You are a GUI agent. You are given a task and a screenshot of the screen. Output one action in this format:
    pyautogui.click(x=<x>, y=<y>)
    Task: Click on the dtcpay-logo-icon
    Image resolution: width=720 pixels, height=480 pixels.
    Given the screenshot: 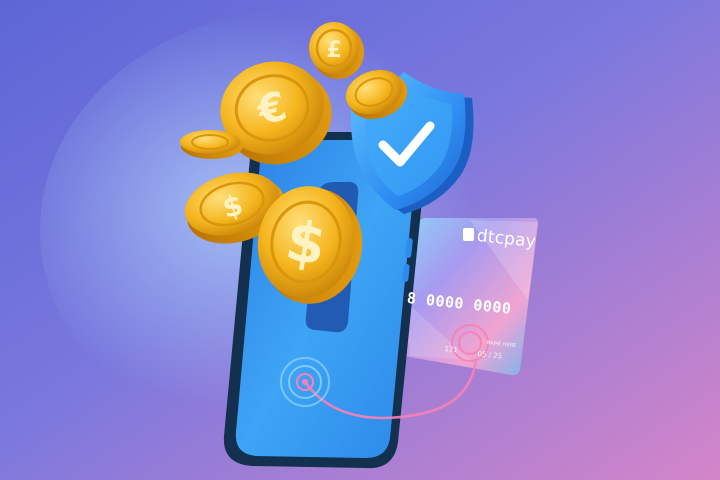 What is the action you would take?
    pyautogui.click(x=468, y=234)
    